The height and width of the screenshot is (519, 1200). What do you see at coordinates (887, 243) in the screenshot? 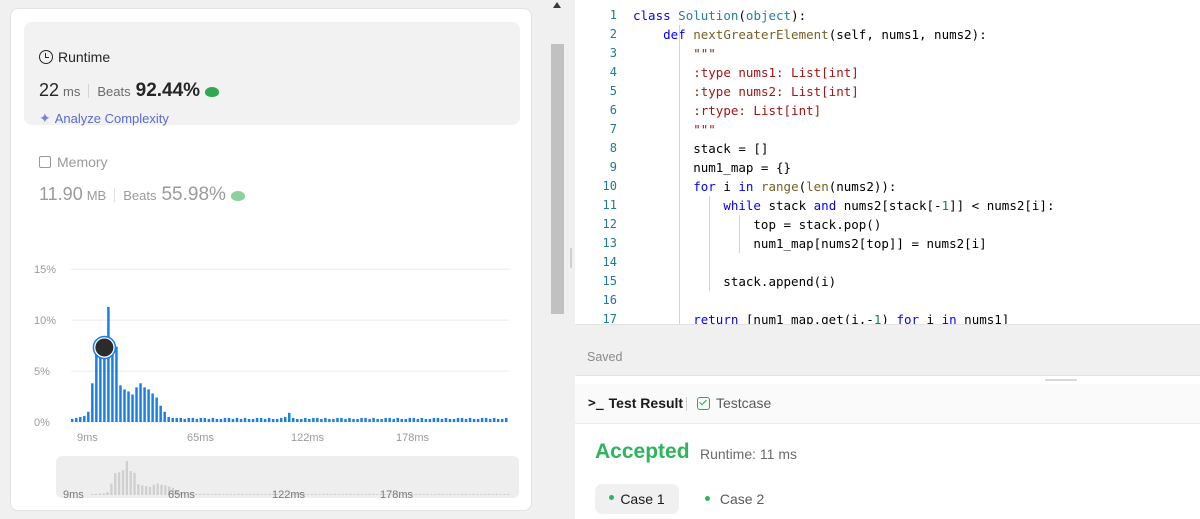
I see `code-line: 13 num1_map[nums2[top]] = nums2[i]` at bounding box center [887, 243].